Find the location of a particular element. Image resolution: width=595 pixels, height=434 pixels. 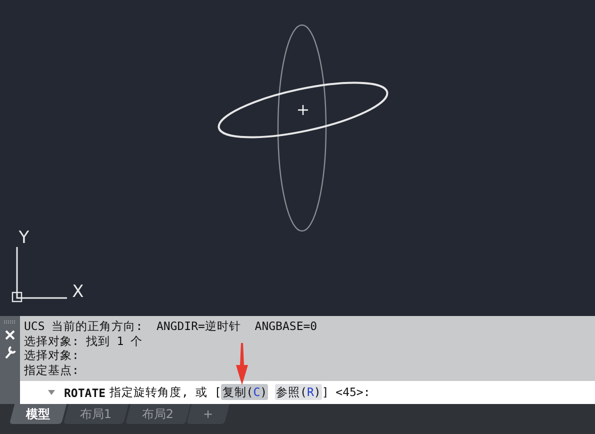

command-input-field: ROTATE 指定旋转角度, 或 [复制(C) 参照(R)] <45>: is located at coordinates (307, 392).